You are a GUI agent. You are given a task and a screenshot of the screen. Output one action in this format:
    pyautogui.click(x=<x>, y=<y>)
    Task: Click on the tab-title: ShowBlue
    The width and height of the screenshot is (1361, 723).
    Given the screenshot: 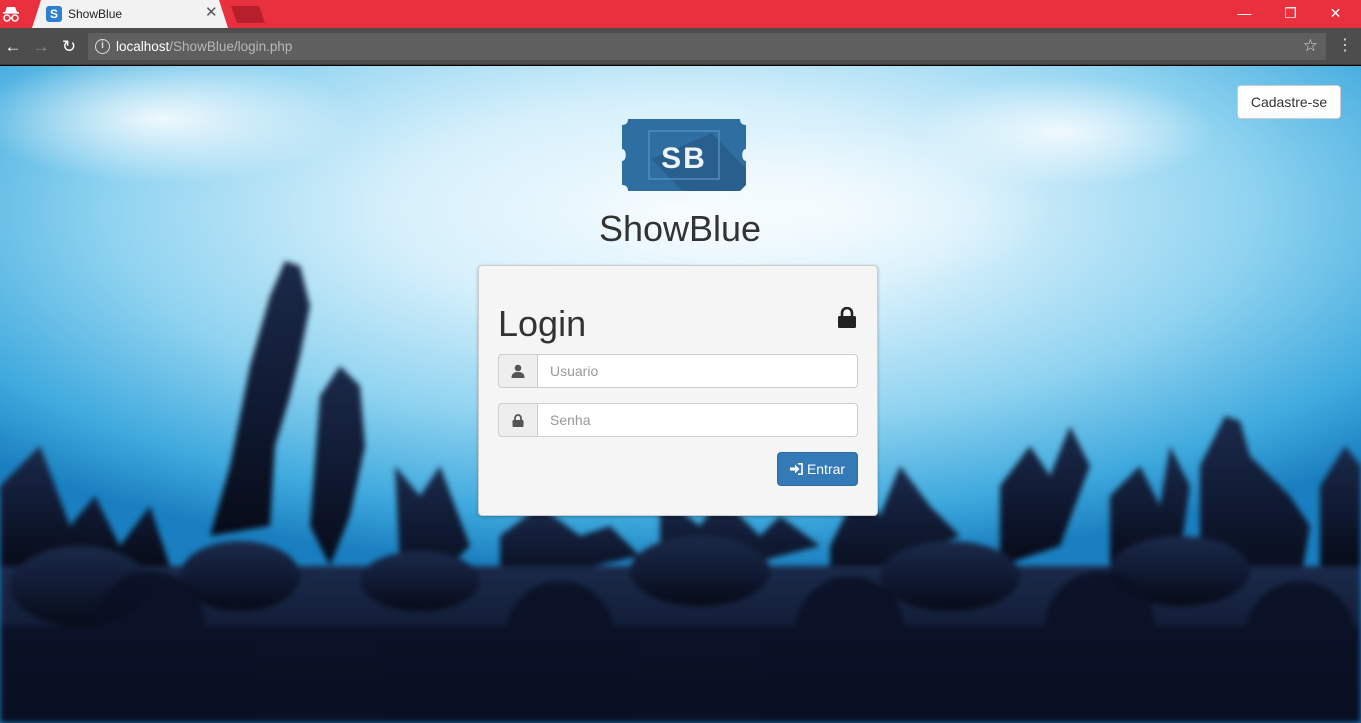 What is the action you would take?
    pyautogui.click(x=95, y=14)
    